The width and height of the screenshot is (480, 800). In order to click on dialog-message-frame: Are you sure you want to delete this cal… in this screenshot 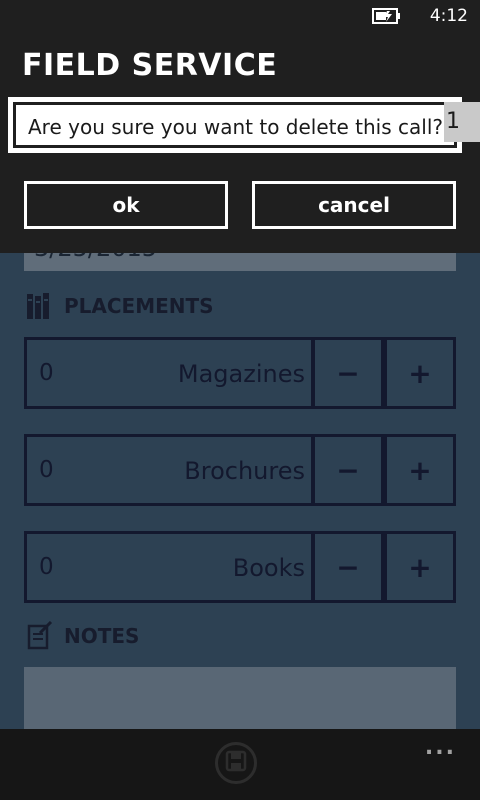, I will do `click(235, 125)`.